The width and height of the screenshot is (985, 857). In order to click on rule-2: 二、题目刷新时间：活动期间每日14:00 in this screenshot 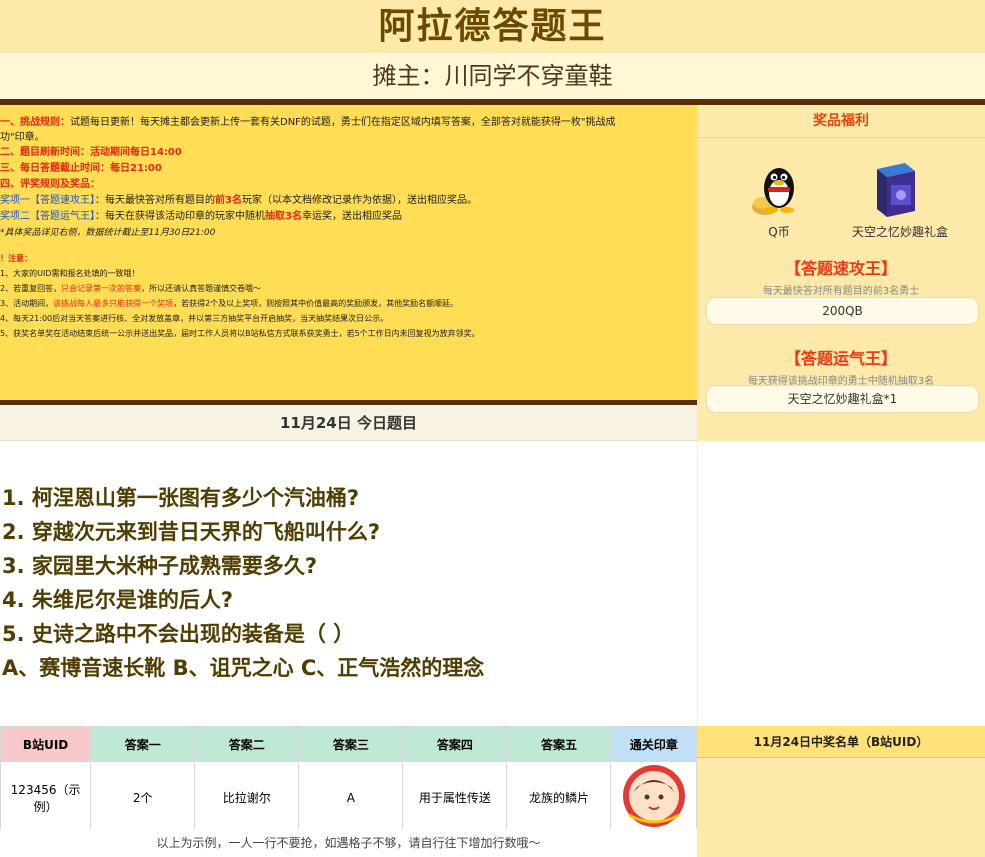, I will do `click(91, 152)`.